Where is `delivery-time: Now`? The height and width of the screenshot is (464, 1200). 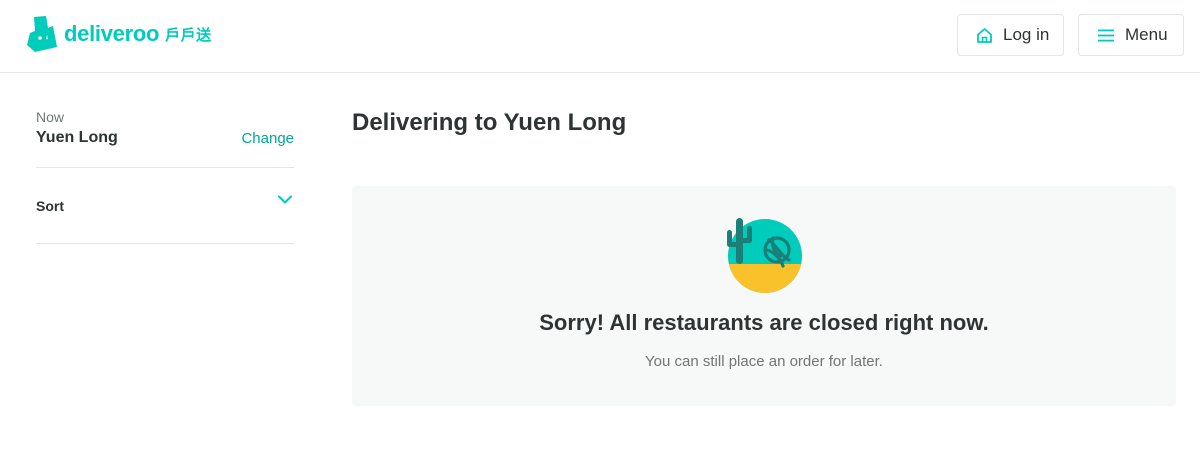
delivery-time: Now is located at coordinates (50, 117).